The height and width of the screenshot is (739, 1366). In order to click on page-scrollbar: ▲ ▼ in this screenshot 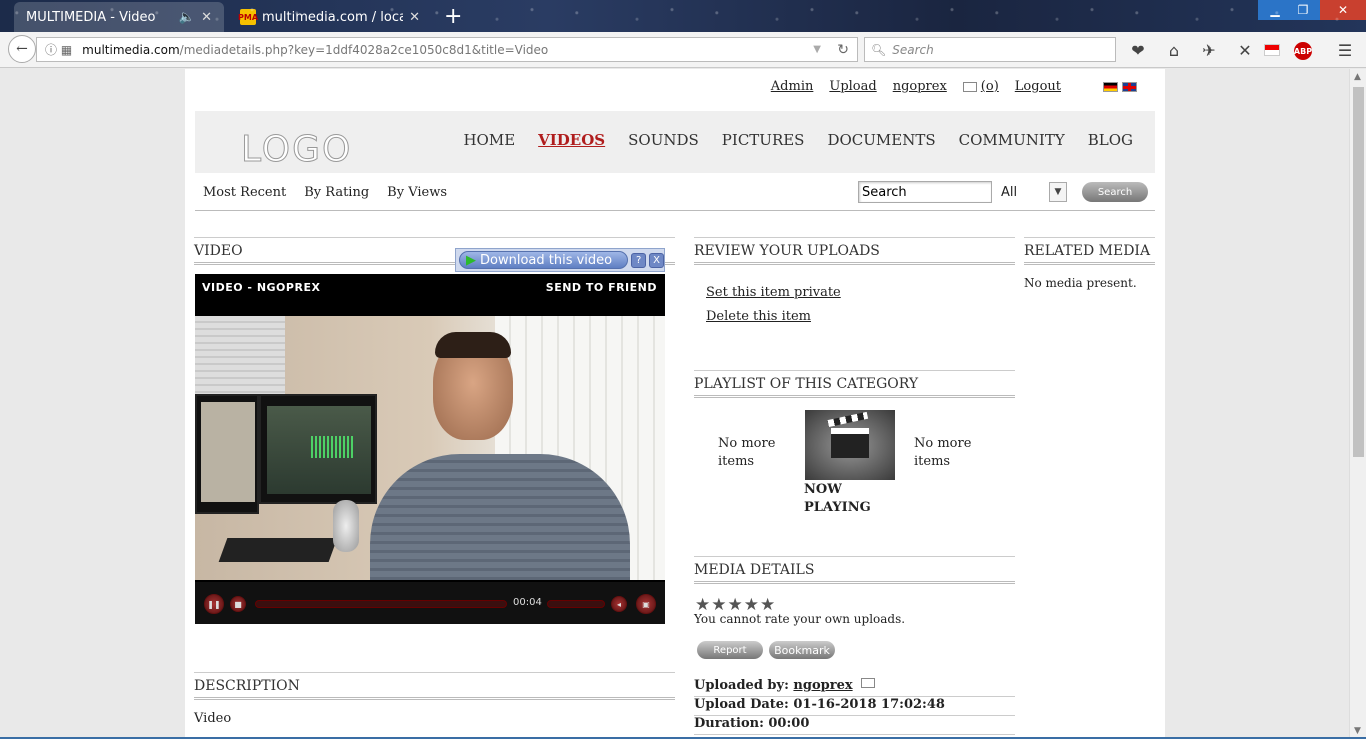, I will do `click(1357, 404)`.